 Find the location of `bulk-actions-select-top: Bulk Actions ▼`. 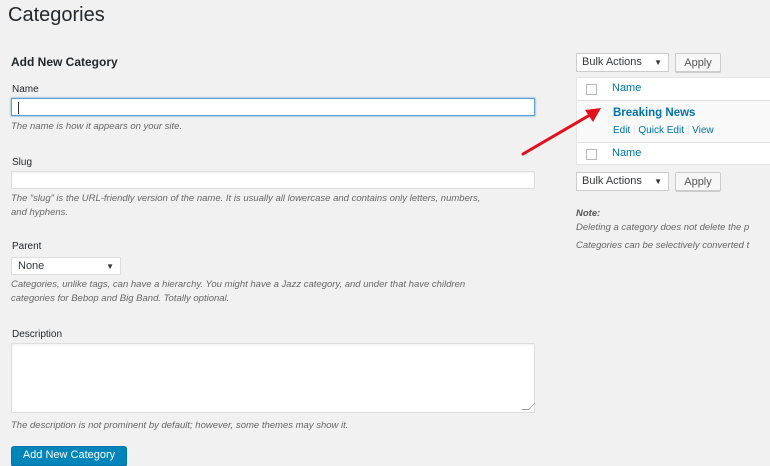

bulk-actions-select-top: Bulk Actions ▼ is located at coordinates (622, 62).